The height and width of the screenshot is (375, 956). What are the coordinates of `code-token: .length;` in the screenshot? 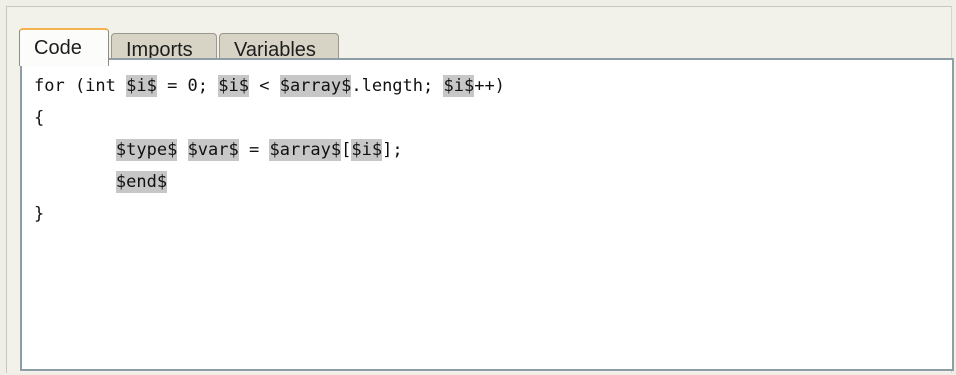 It's located at (397, 86).